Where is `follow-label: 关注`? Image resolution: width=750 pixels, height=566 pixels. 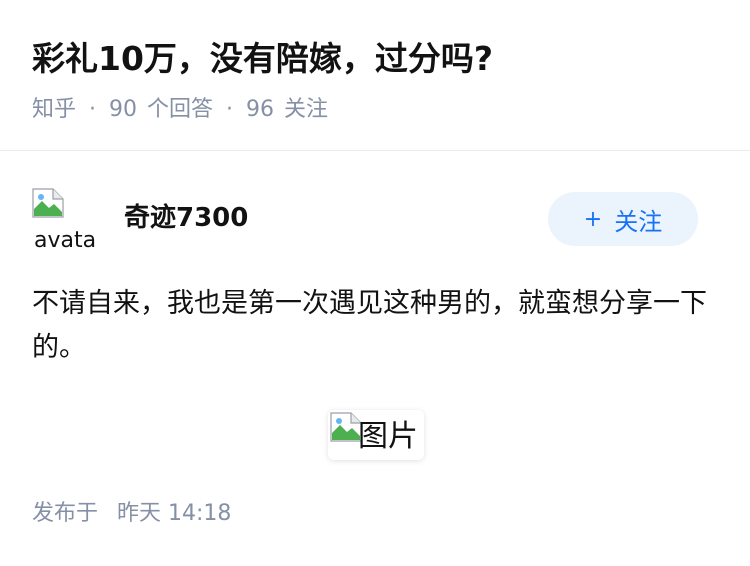 follow-label: 关注 is located at coordinates (638, 221).